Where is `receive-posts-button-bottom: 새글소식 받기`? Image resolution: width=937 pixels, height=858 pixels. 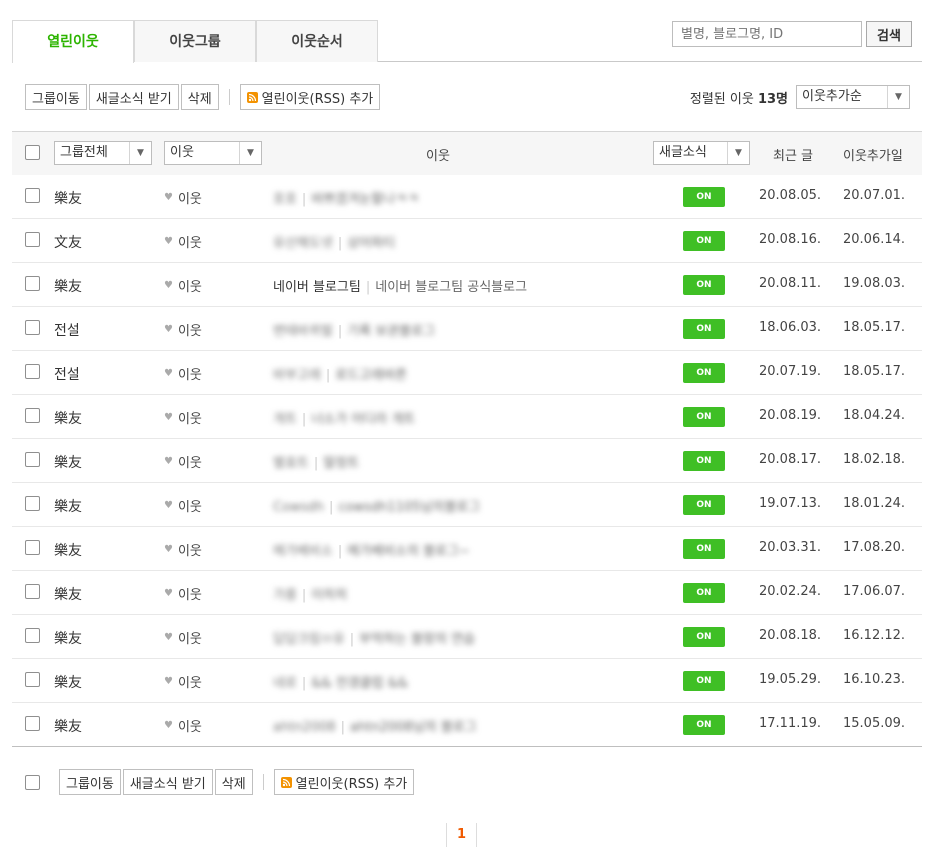 receive-posts-button-bottom: 새글소식 받기 is located at coordinates (167, 782).